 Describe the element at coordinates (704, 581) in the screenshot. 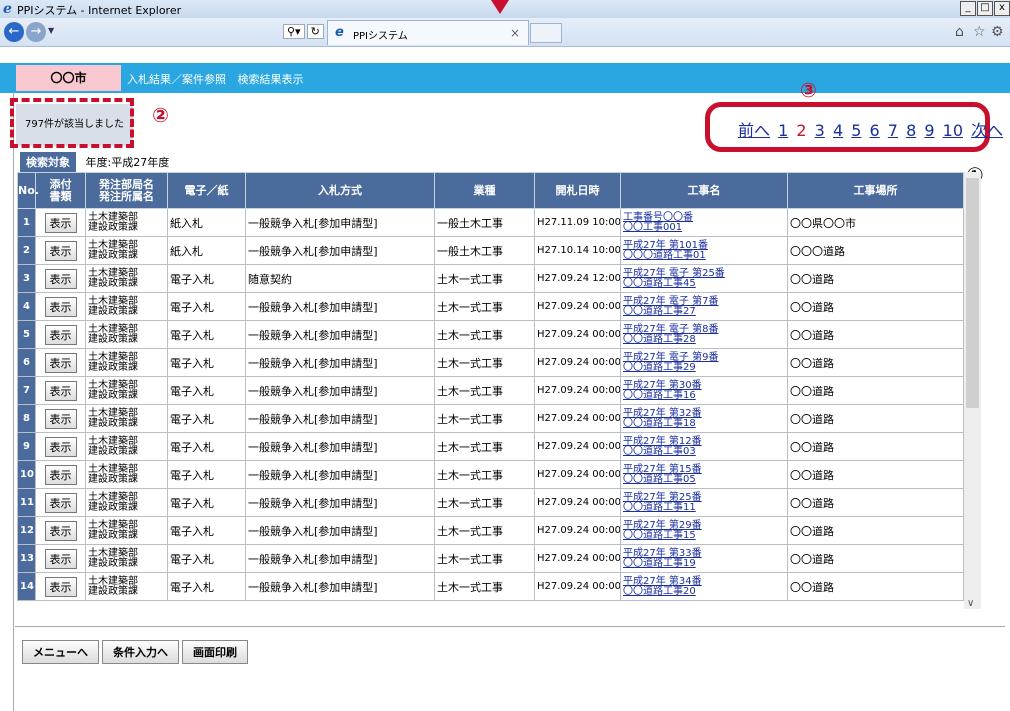

I see `work-name-link: 平成27年 第34番` at that location.